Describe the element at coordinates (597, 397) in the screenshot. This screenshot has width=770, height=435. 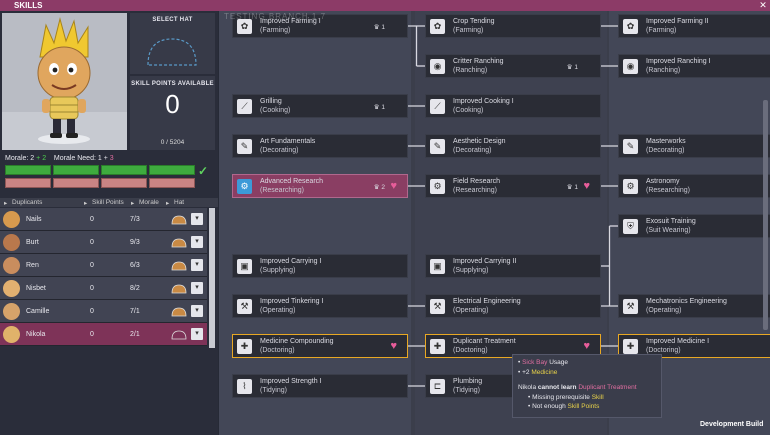
I see `tooltip-reason1: Skill` at that location.